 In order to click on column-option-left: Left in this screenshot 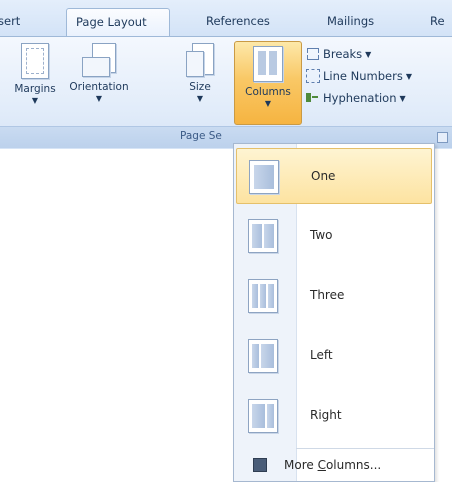, I will do `click(334, 356)`.